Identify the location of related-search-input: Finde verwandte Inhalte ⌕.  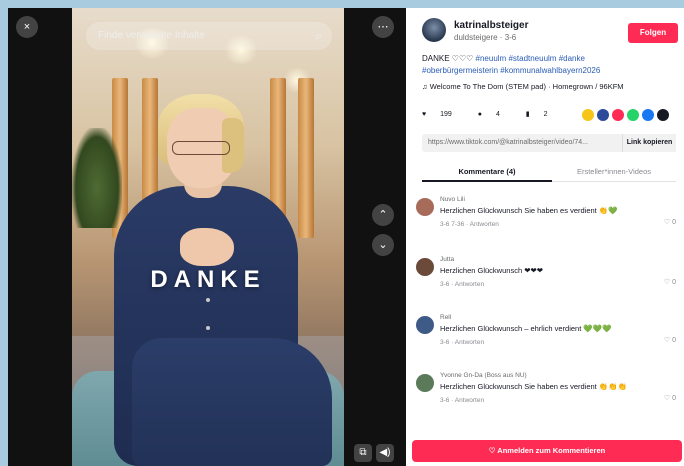
(209, 36).